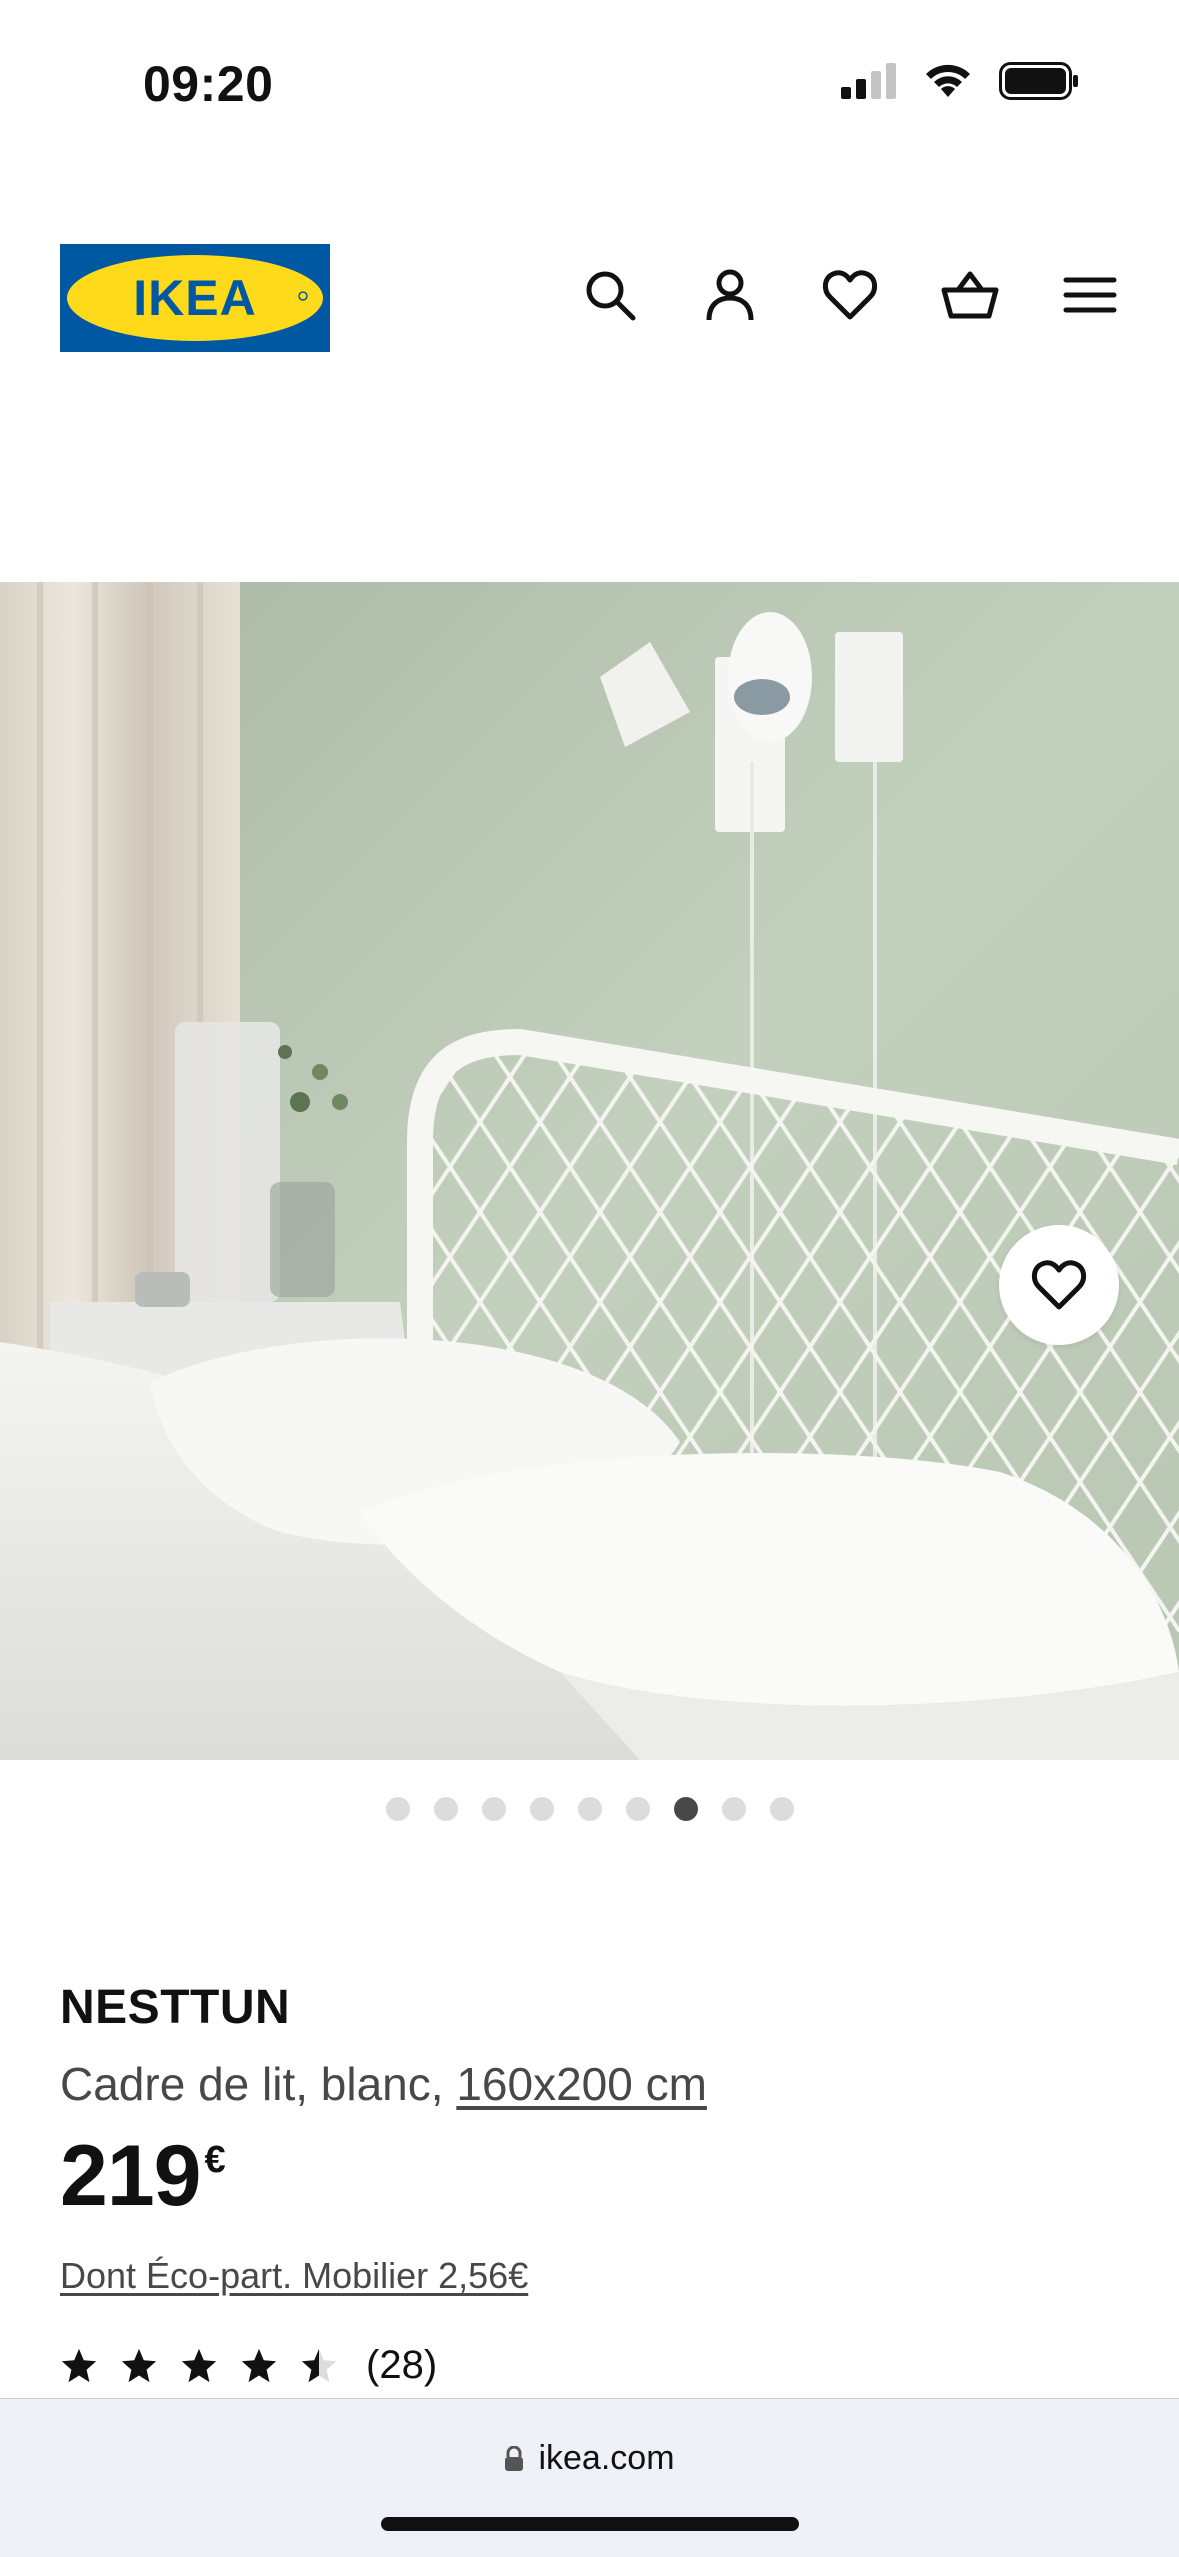  Describe the element at coordinates (868, 81) in the screenshot. I see `cellular-signal-icon` at that location.